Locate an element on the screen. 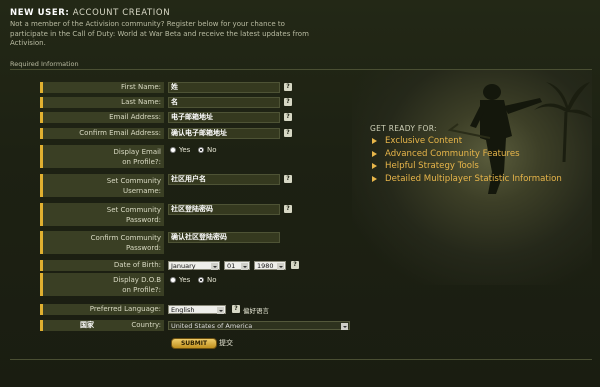  password-label: Set Community Password: is located at coordinates (102, 214).